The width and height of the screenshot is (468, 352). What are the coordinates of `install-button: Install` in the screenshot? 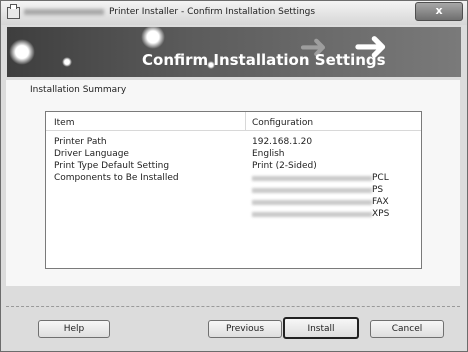 It's located at (321, 328).